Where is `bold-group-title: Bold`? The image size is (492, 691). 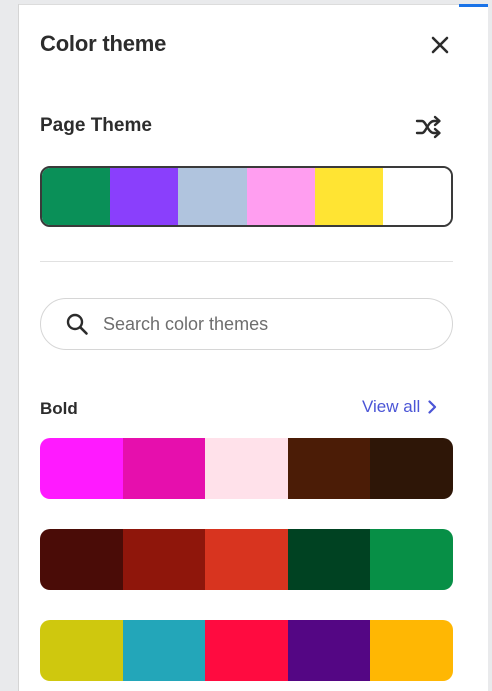 bold-group-title: Bold is located at coordinates (59, 408).